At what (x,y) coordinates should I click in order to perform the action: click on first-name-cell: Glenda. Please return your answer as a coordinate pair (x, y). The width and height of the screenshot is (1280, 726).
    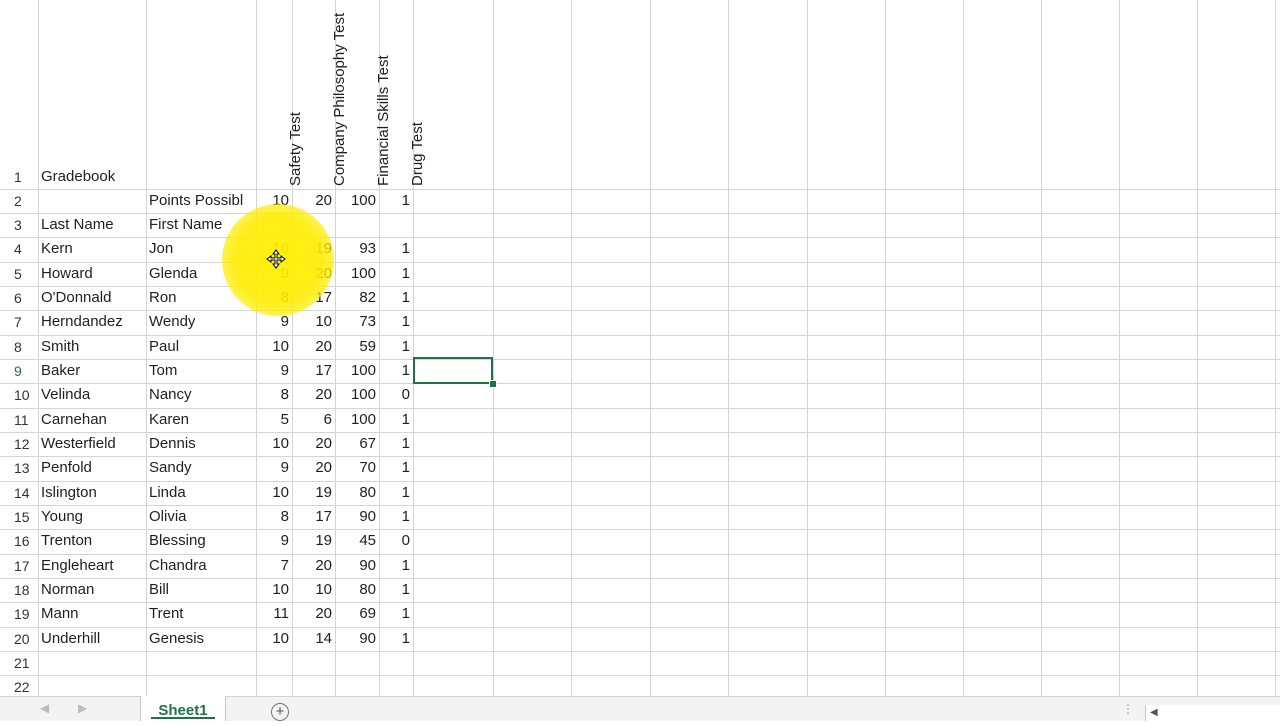
    Looking at the image, I should click on (201, 274).